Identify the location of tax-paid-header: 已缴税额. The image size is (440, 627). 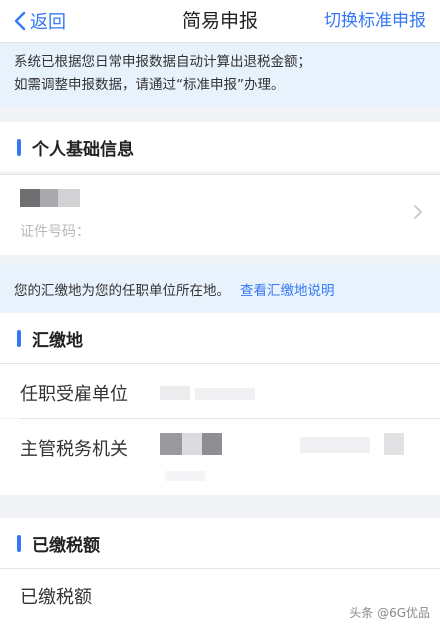
(220, 543).